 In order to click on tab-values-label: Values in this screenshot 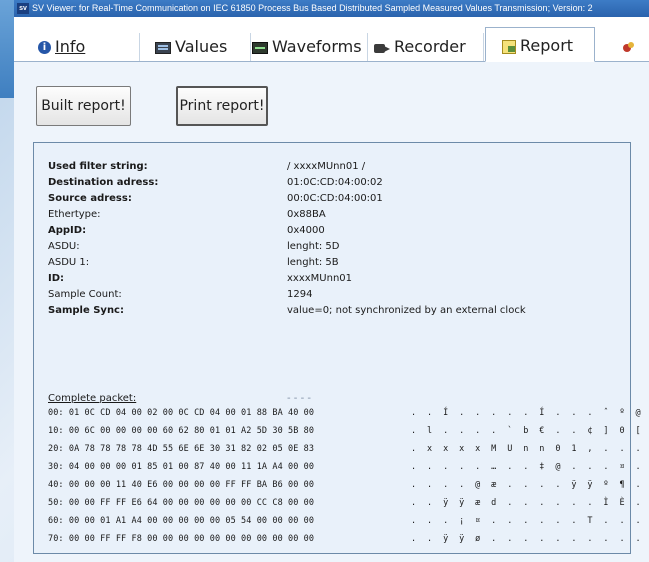, I will do `click(201, 46)`.